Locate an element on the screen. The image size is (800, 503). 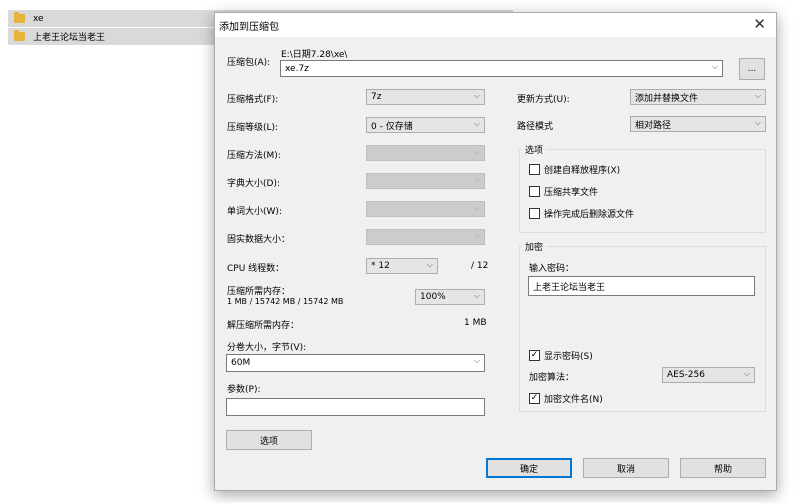
threads-label: CPU 线程数： is located at coordinates (256, 269).